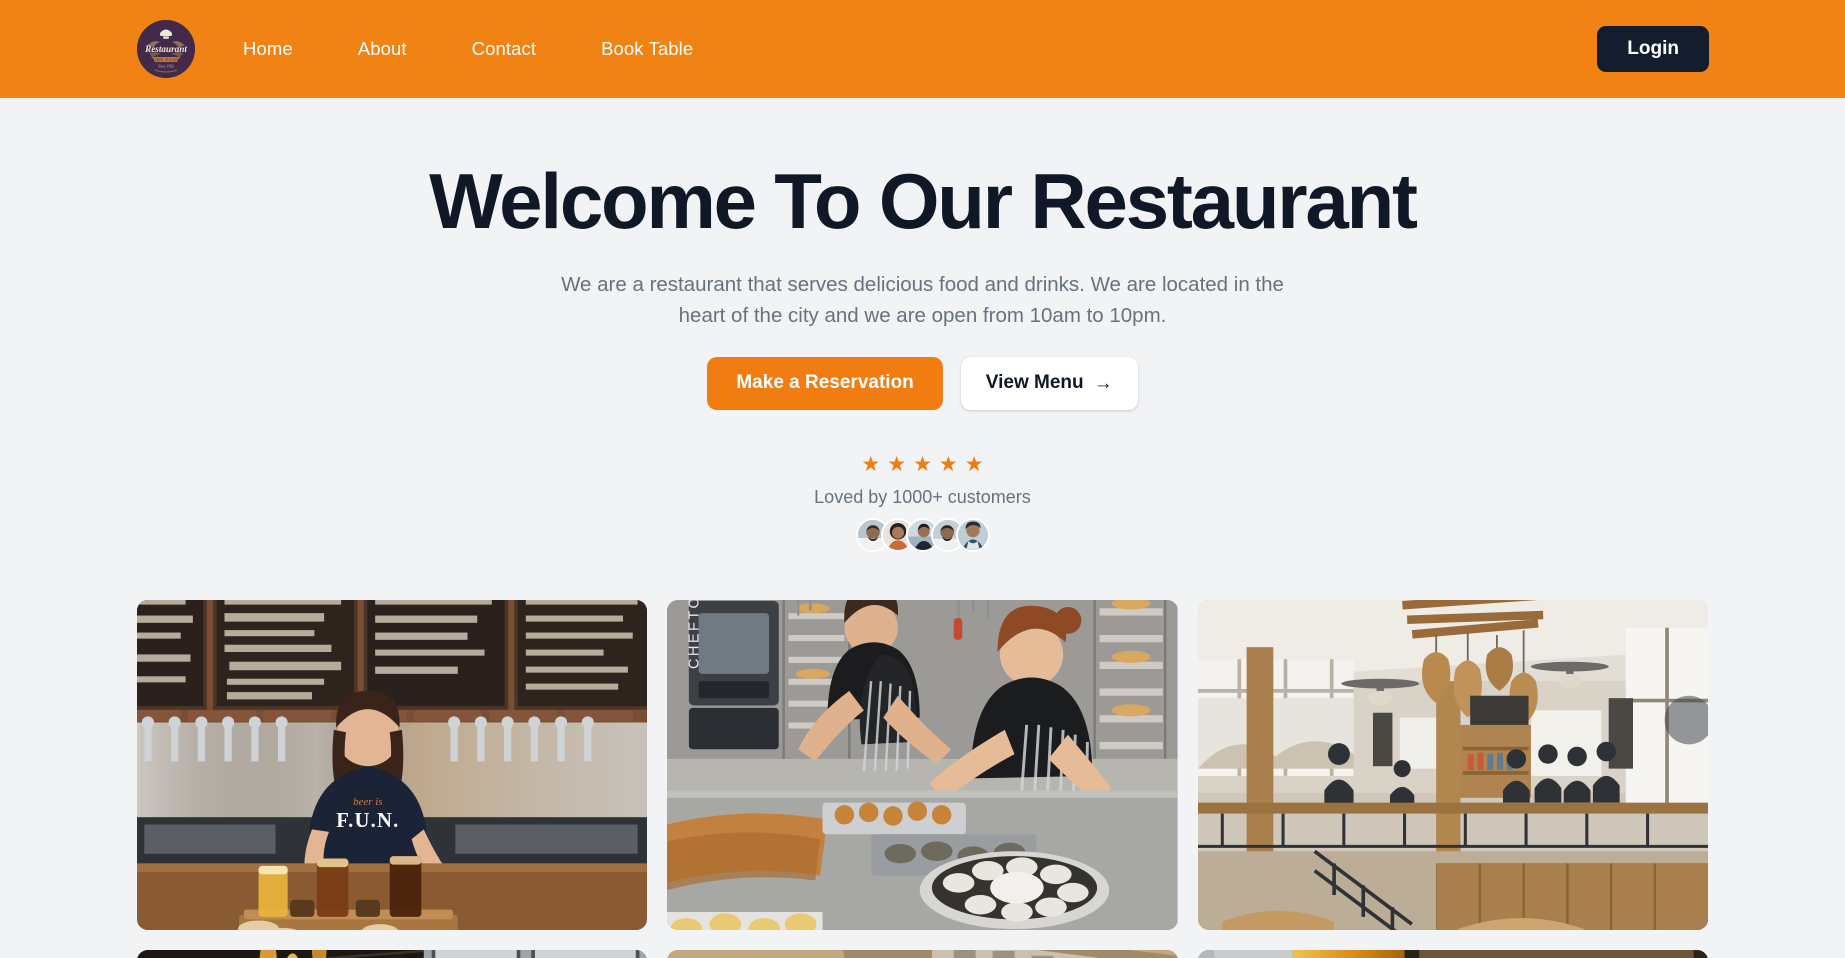  I want to click on make-reservation-button: Make a Reservation, so click(825, 383).